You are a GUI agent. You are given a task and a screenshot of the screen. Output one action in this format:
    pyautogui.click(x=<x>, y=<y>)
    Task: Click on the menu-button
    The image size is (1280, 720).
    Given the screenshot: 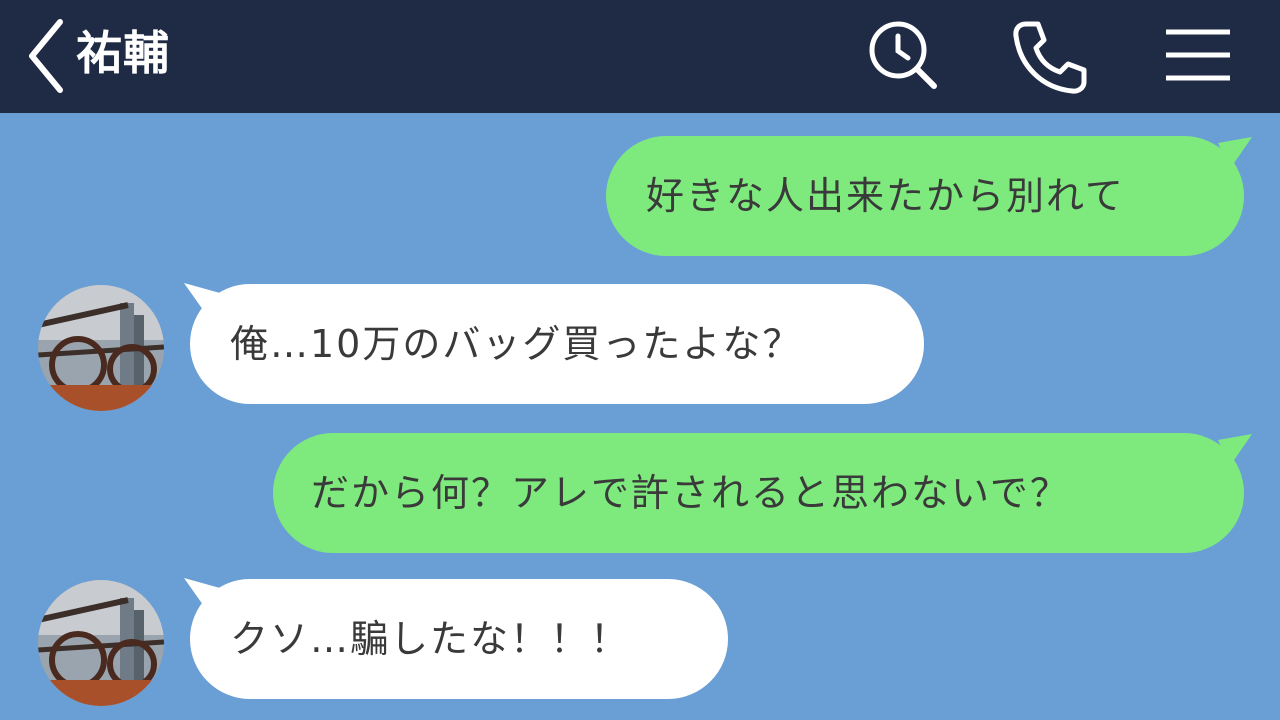 What is the action you would take?
    pyautogui.click(x=1198, y=55)
    